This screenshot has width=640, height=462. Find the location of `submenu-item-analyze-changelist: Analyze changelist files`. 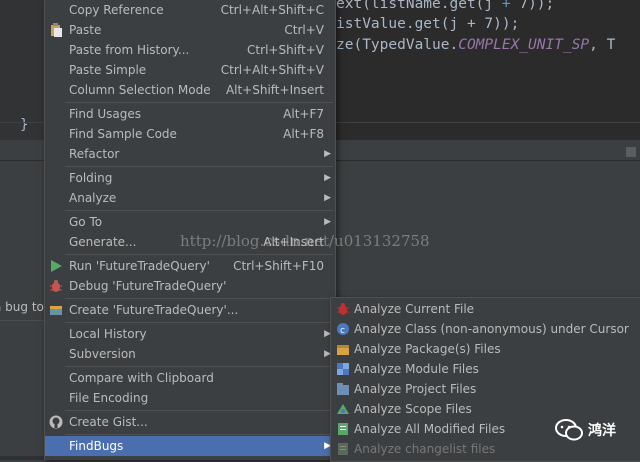

submenu-item-analyze-changelist: Analyze changelist files is located at coordinates (485, 449).